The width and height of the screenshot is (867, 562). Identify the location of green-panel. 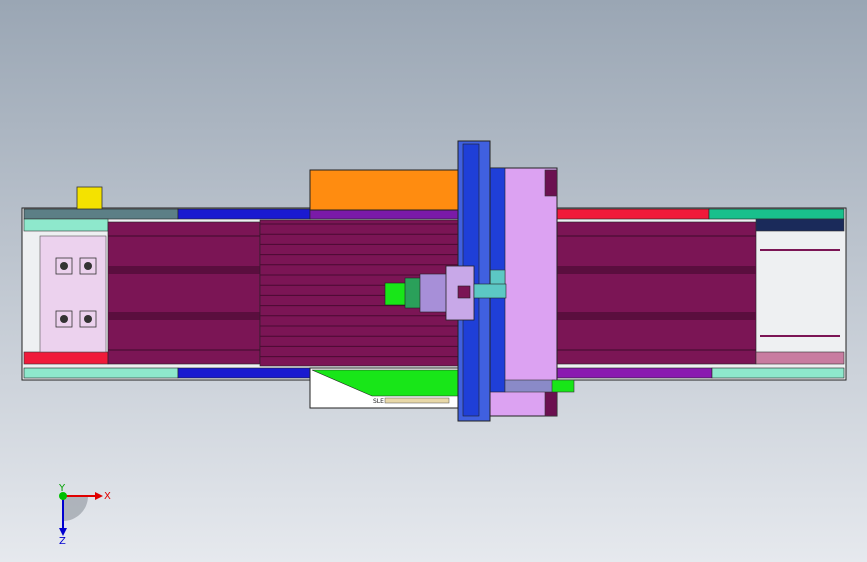
(385, 388).